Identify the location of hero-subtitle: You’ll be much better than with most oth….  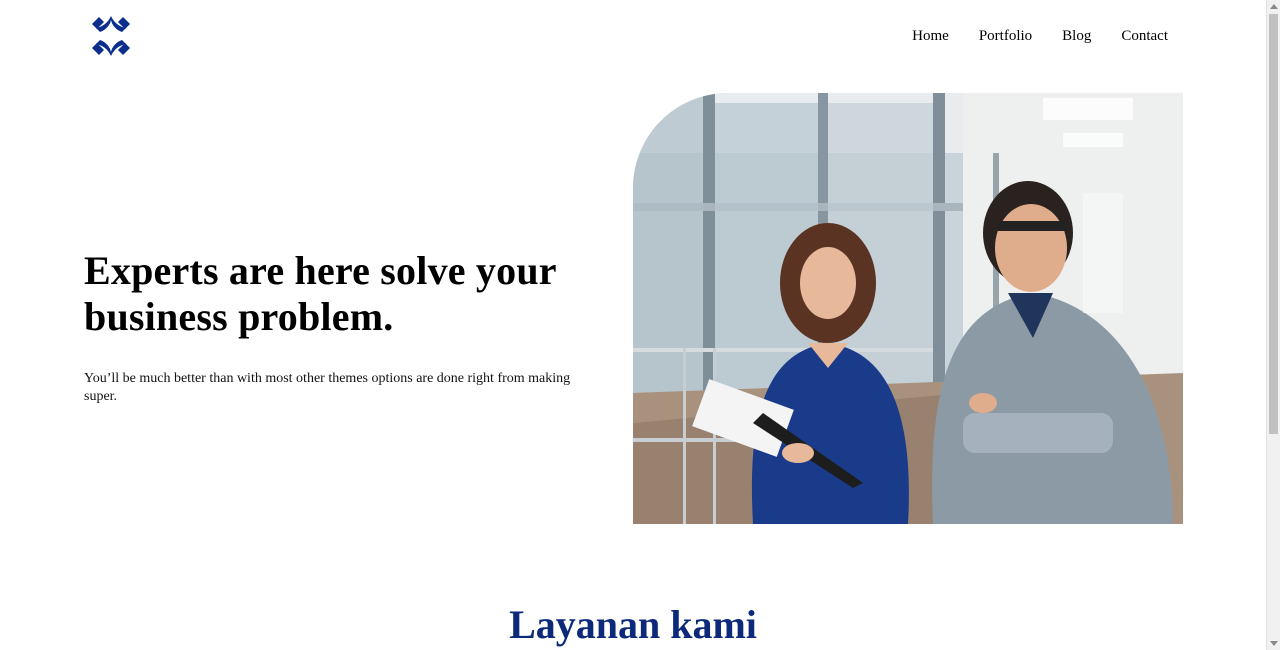
(327, 387).